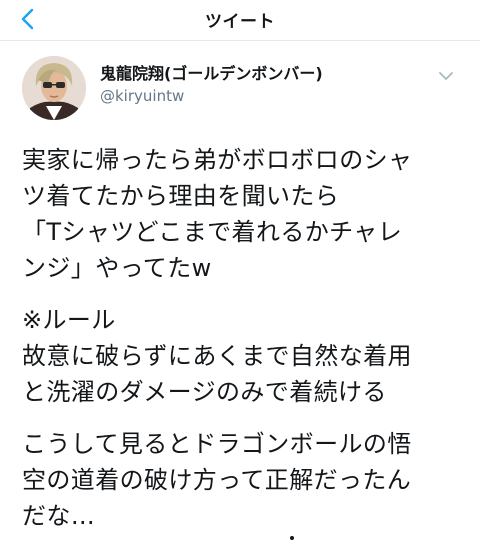 Image resolution: width=480 pixels, height=550 pixels. I want to click on text-line: 空の道着の破け方って正解だったん, so click(217, 480).